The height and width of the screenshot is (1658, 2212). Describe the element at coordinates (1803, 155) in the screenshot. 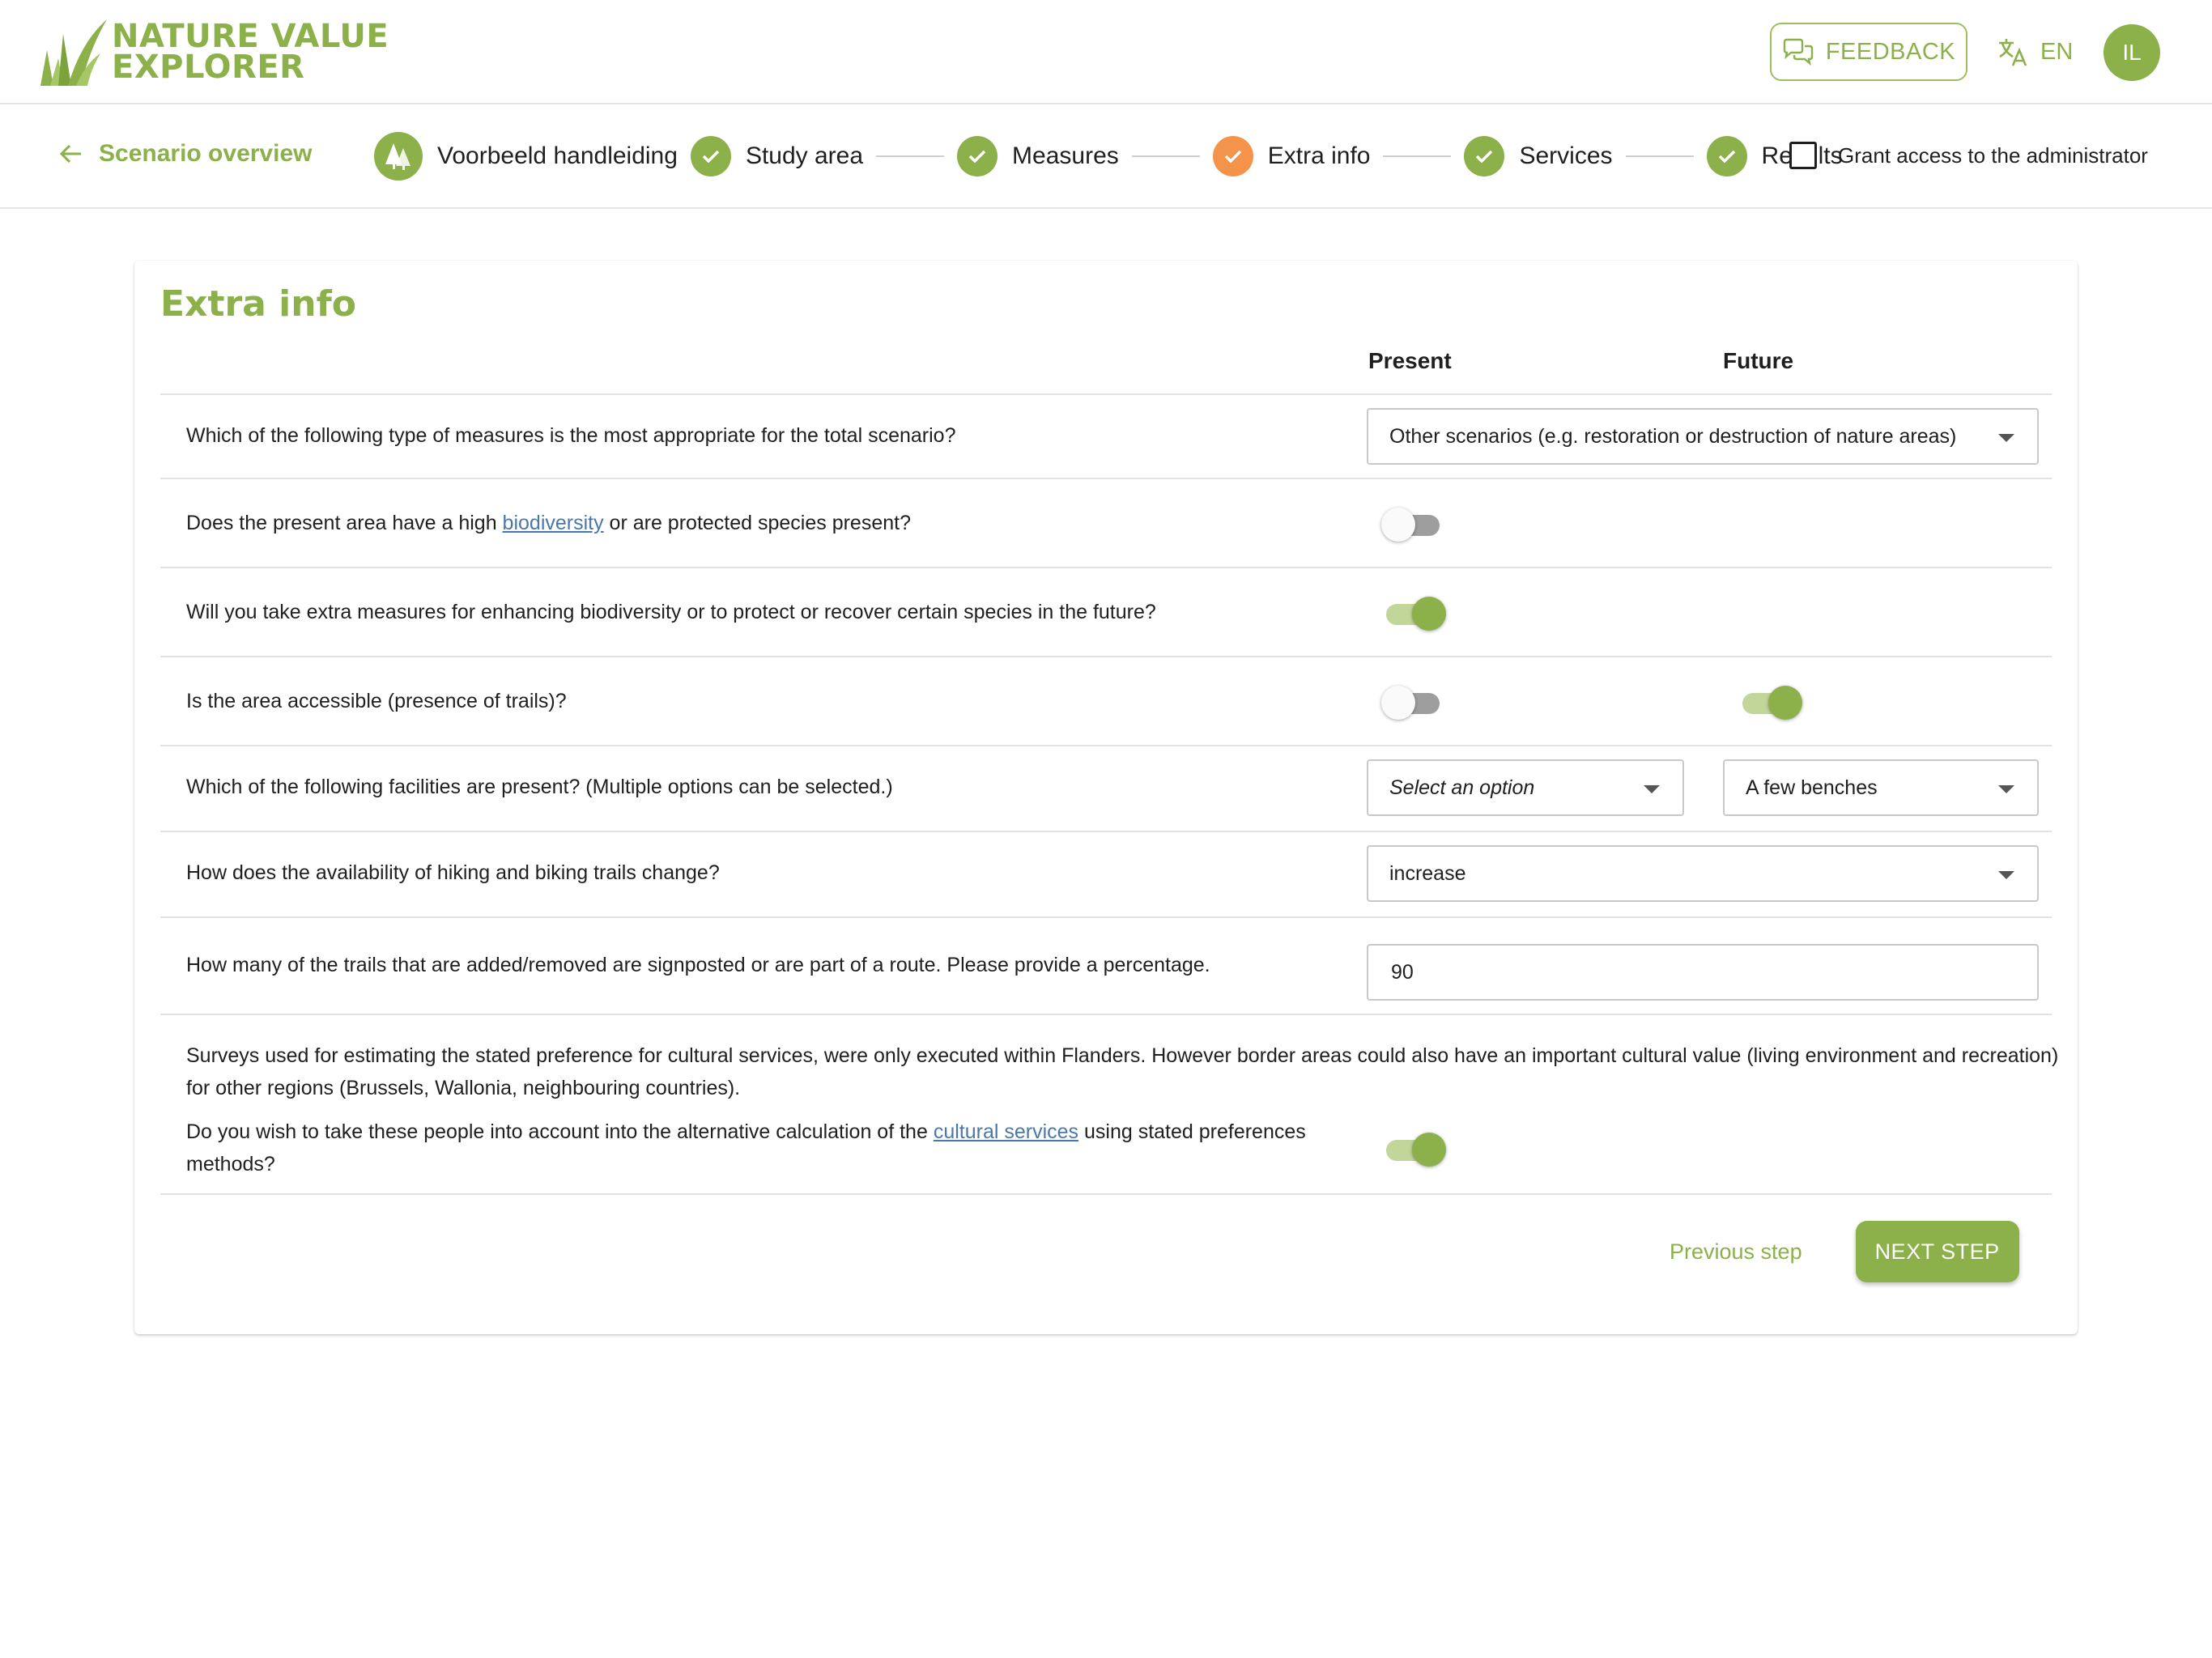

I see `grant-access-checkbox` at that location.